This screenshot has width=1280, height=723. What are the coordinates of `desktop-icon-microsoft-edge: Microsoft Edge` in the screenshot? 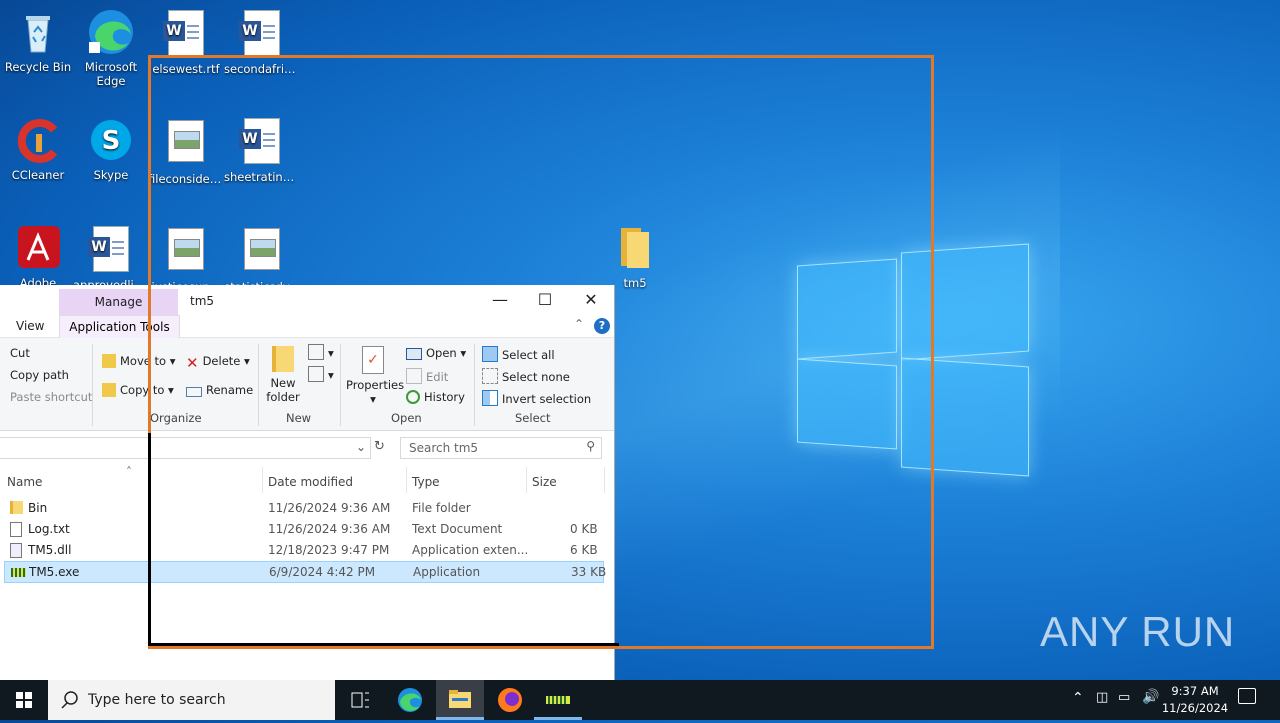 It's located at (111, 48).